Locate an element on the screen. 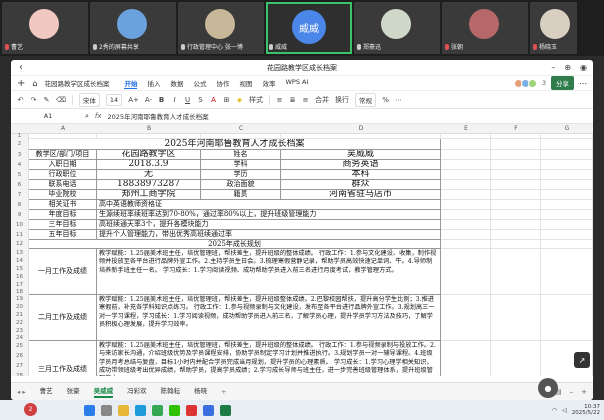 This screenshot has width=604, height=420. row-header: 28 is located at coordinates (20, 373).